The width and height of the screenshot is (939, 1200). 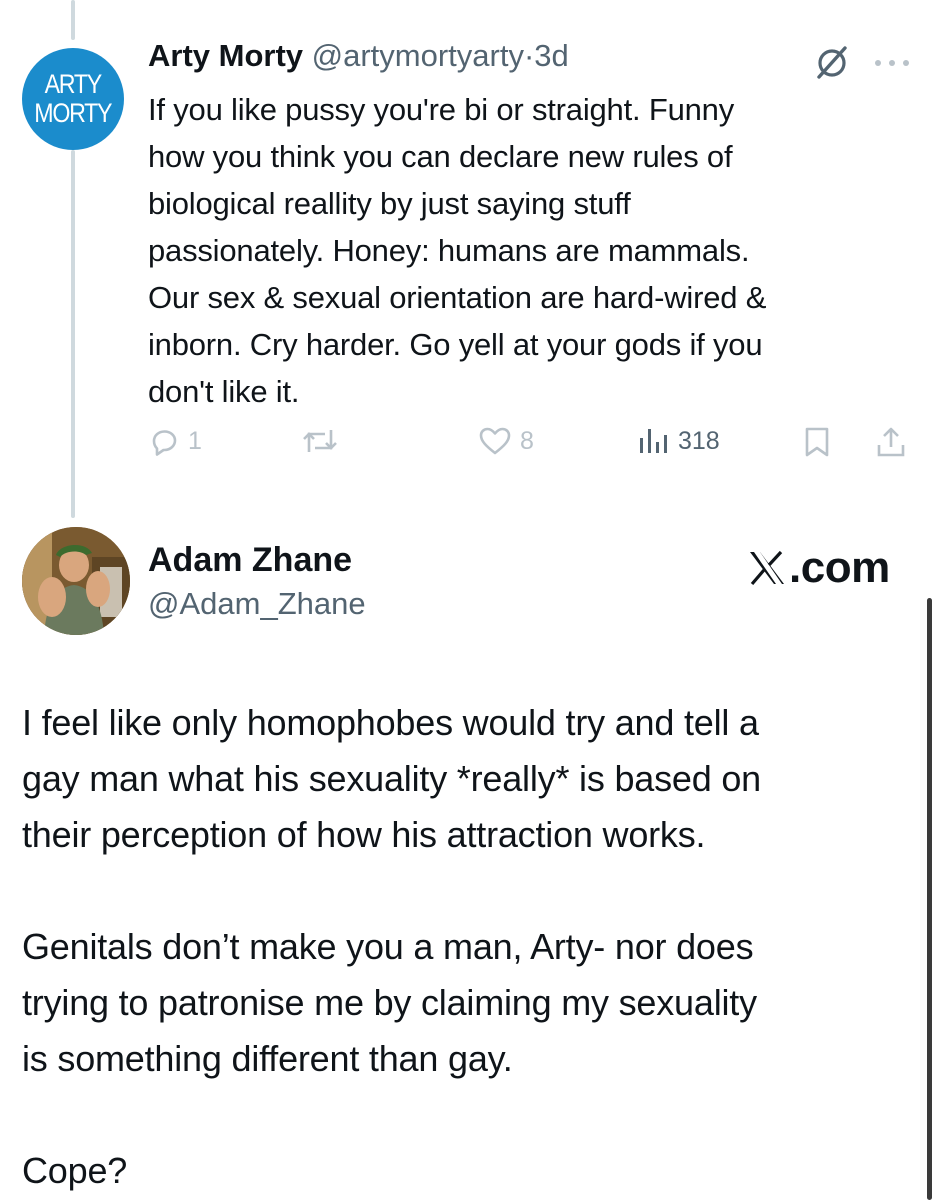 What do you see at coordinates (73, 84) in the screenshot?
I see `avatar-text: ARTY` at bounding box center [73, 84].